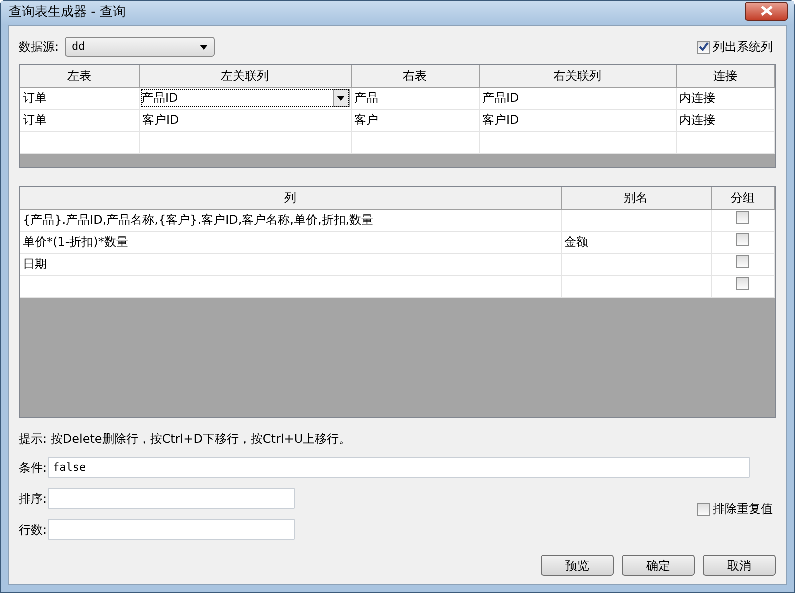  Describe the element at coordinates (743, 509) in the screenshot. I see `checkbox-label: 排除重复值` at that location.